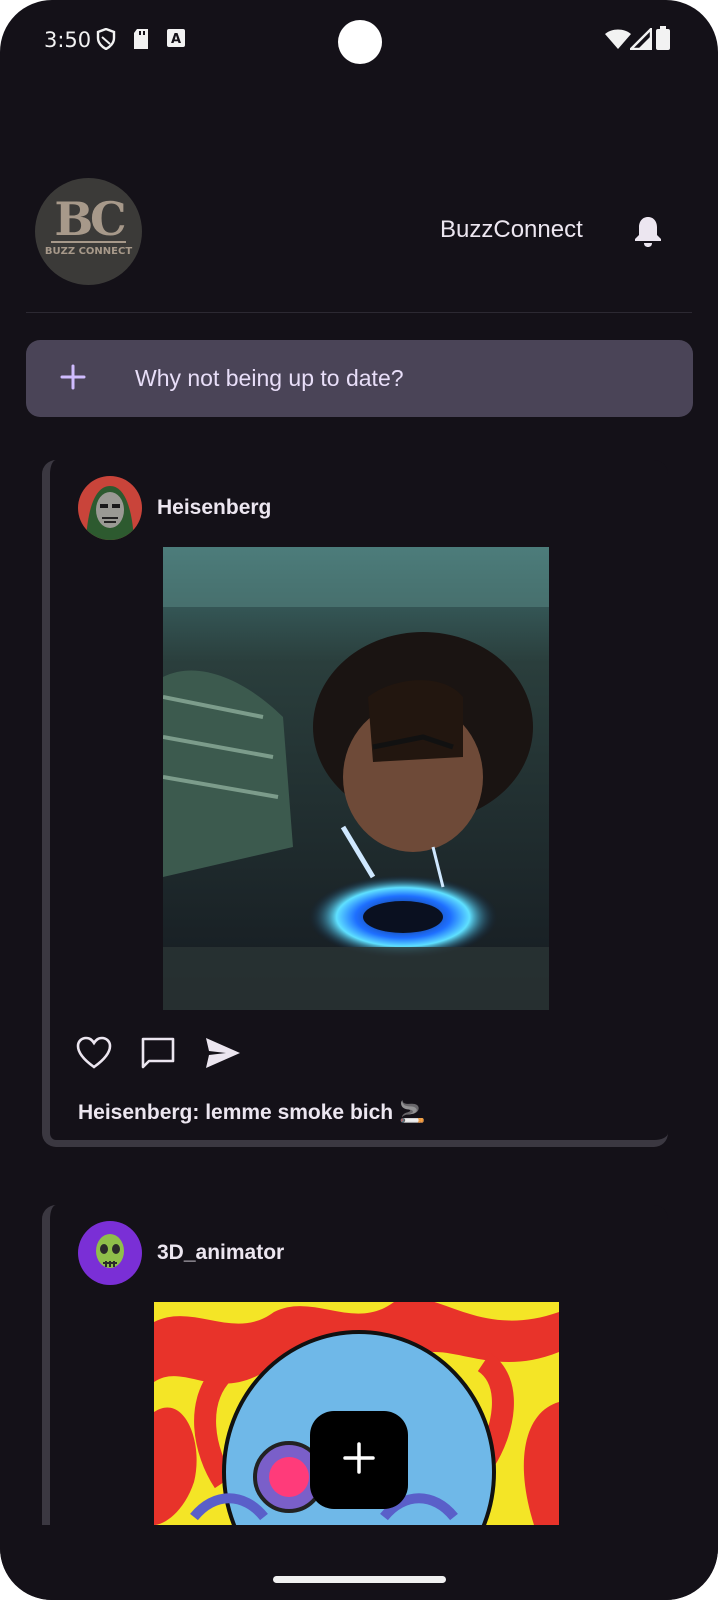 The image size is (718, 1600). I want to click on composer-placeholder: Why not being up to date?, so click(269, 378).